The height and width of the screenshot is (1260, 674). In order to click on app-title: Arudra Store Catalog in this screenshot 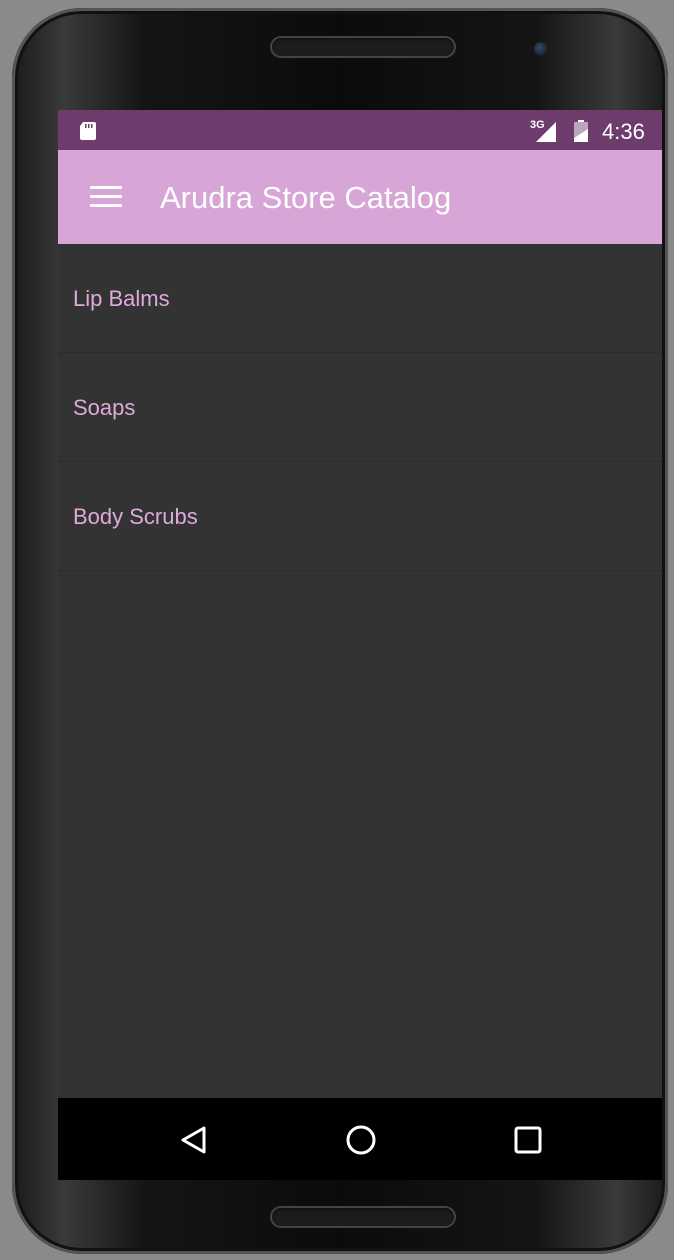, I will do `click(306, 197)`.